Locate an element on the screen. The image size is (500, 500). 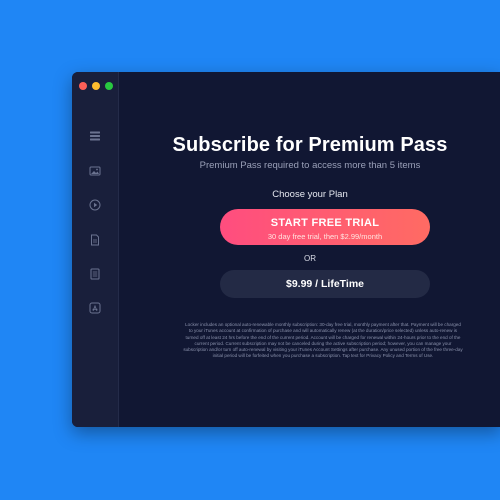
sidebar is located at coordinates (95, 249).